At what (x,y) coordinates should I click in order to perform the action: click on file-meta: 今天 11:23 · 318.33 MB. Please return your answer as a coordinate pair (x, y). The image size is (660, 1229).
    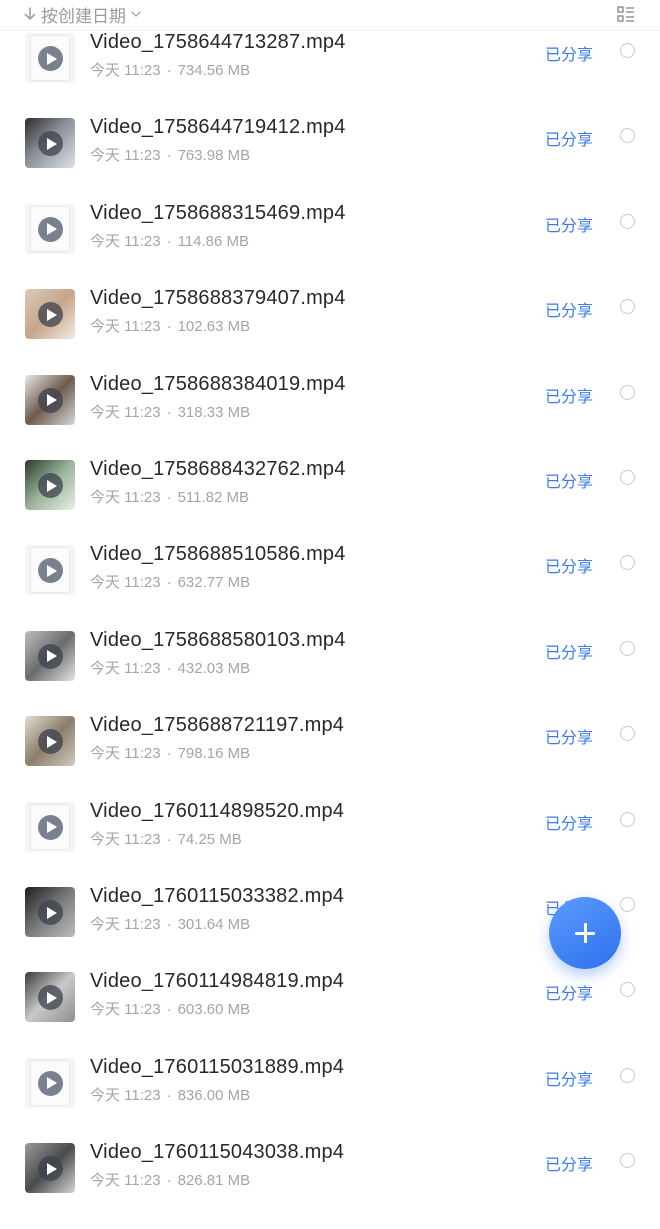
    Looking at the image, I should click on (170, 411).